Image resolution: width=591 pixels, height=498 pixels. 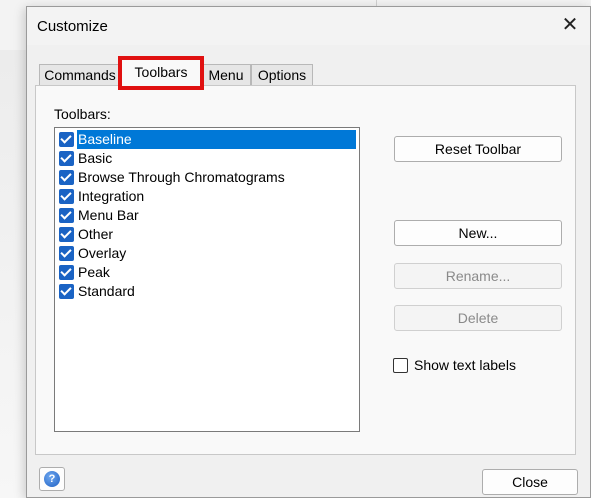 I want to click on list-item-label: Overlay, so click(x=102, y=253).